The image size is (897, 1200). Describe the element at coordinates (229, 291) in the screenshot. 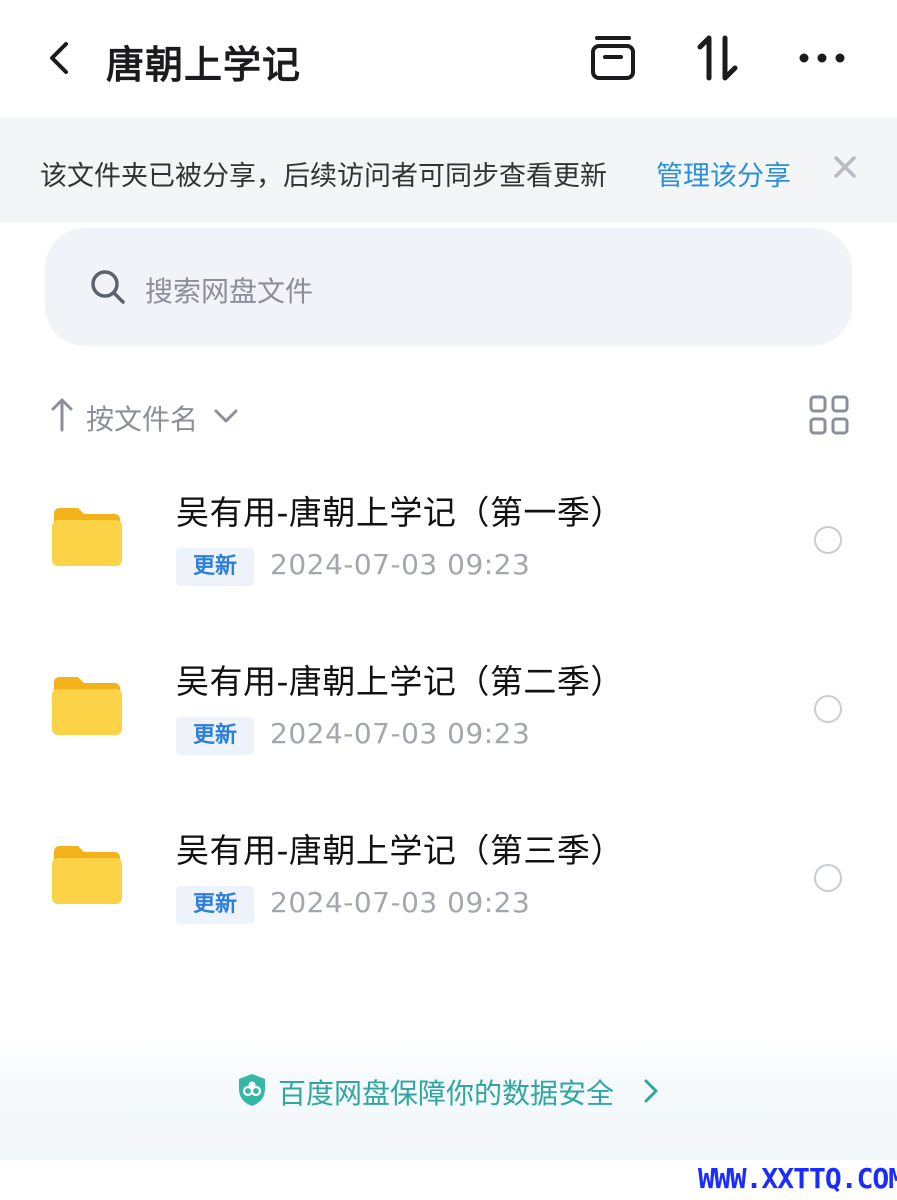

I see `search-placeholder: 搜索网盘文件` at that location.